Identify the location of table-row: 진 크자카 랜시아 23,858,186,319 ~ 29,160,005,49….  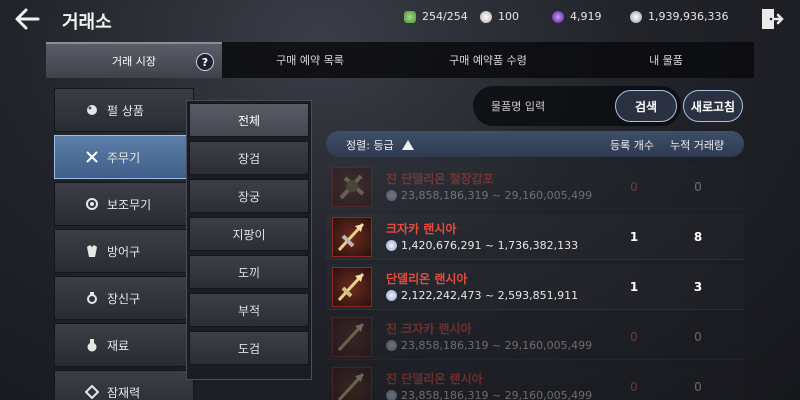
(535, 337).